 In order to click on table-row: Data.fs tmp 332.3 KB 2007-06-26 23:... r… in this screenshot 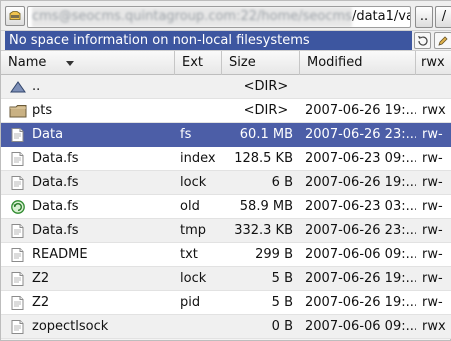, I will do `click(226, 231)`.